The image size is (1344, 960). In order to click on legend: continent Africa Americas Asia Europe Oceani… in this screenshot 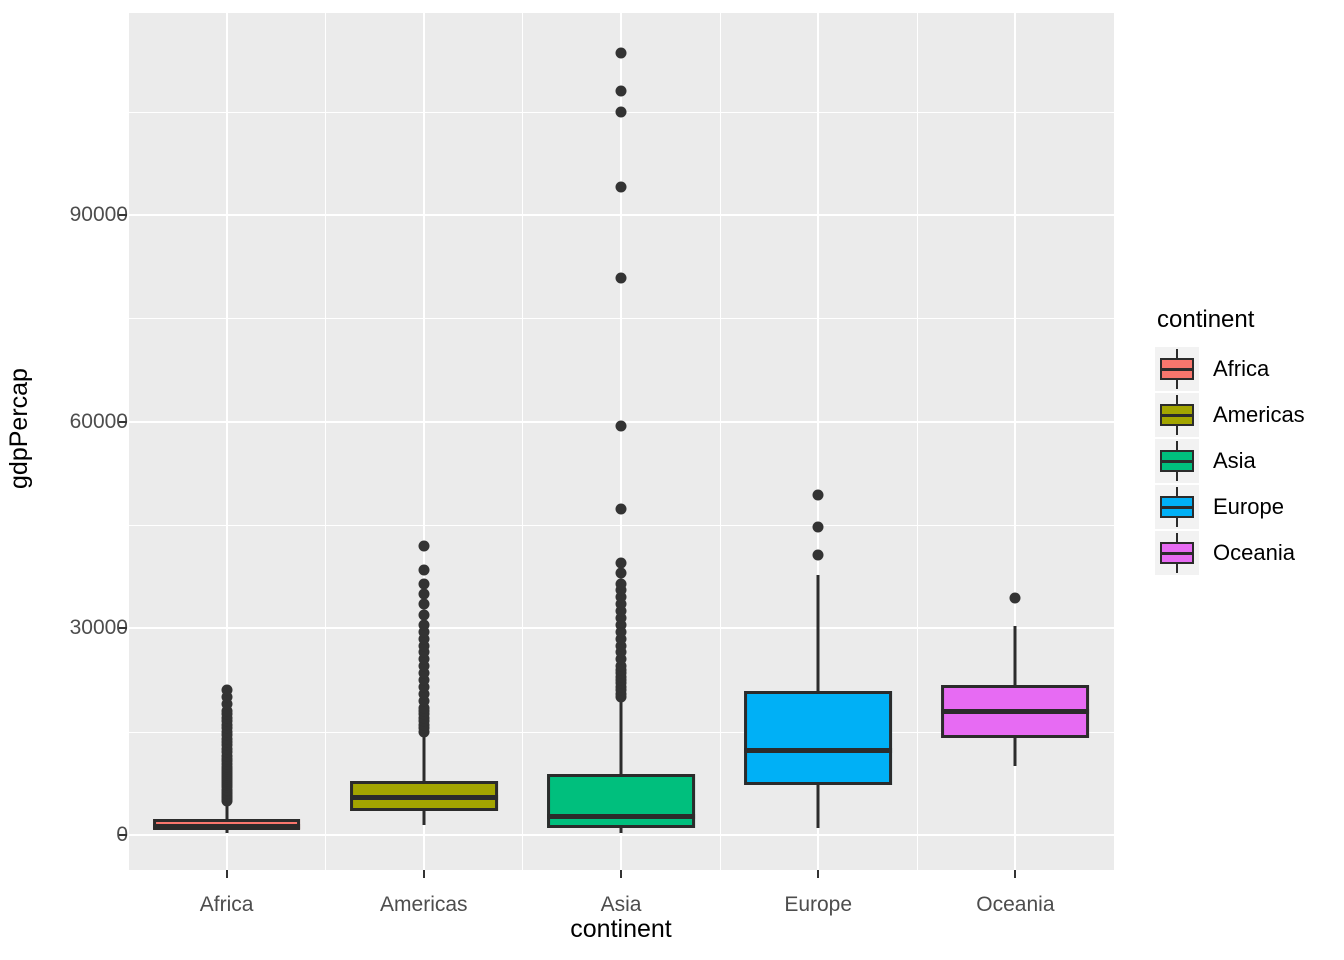, I will do `click(1249, 441)`.